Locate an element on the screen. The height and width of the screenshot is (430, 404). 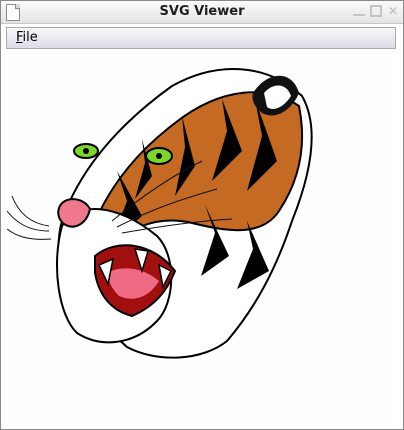
menu-bar: File is located at coordinates (201, 38).